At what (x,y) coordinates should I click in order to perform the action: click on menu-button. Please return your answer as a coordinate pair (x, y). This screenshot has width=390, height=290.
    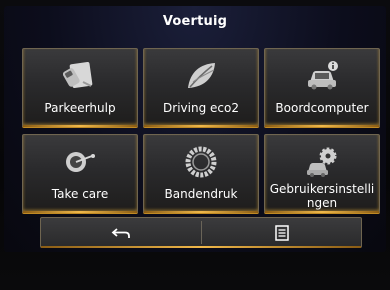
    Looking at the image, I should click on (282, 232).